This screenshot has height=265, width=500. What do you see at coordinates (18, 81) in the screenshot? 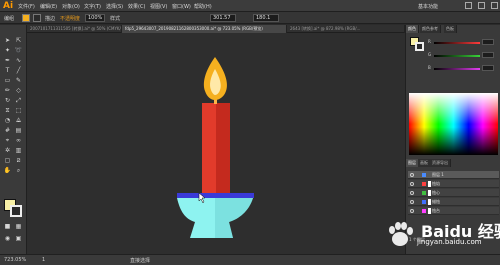
I see `paintbrush-icon: ✎` at bounding box center [18, 81].